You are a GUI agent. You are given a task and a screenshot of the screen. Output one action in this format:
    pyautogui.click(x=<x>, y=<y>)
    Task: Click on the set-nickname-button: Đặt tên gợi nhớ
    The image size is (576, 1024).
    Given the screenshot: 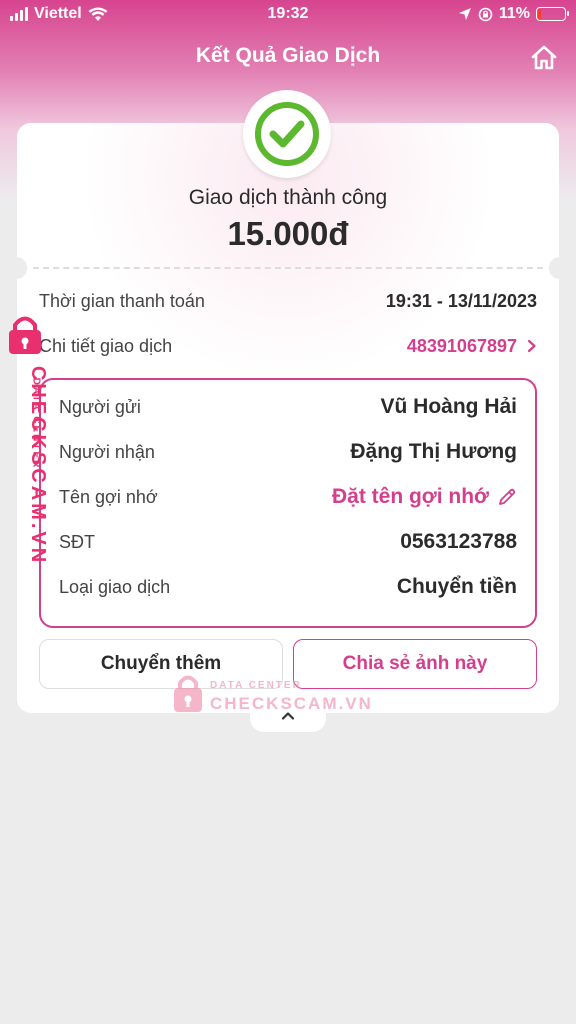 What is the action you would take?
    pyautogui.click(x=424, y=497)
    